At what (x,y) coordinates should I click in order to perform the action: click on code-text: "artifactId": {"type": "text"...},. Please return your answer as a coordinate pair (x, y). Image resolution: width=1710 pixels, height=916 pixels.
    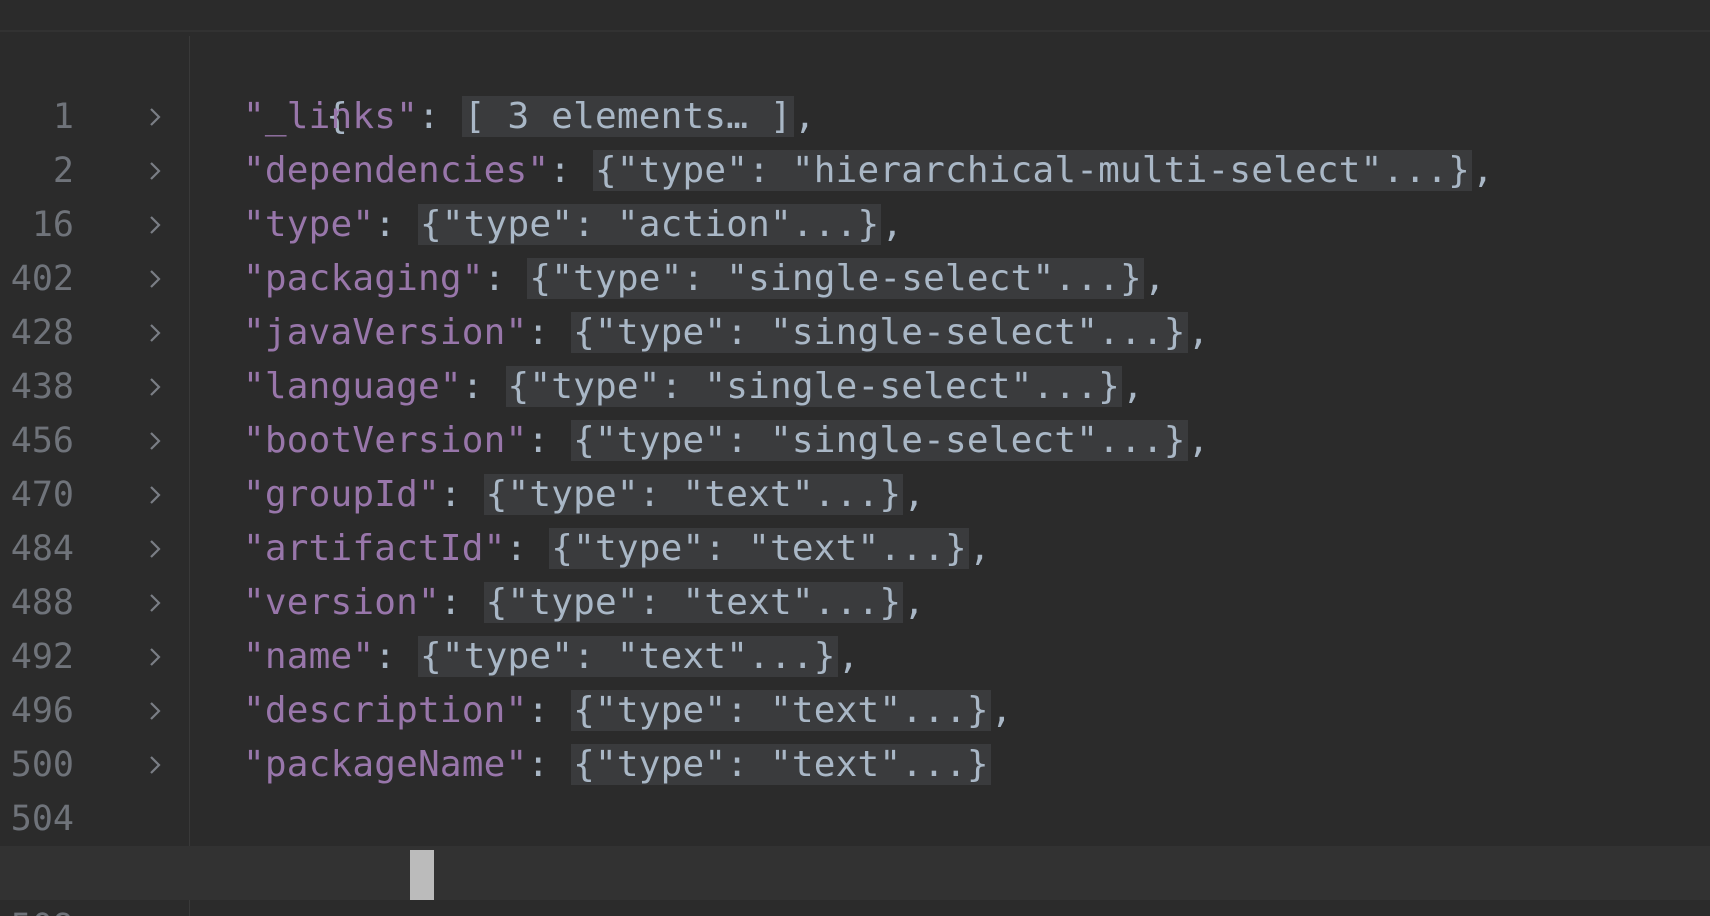
    Looking at the image, I should click on (617, 549).